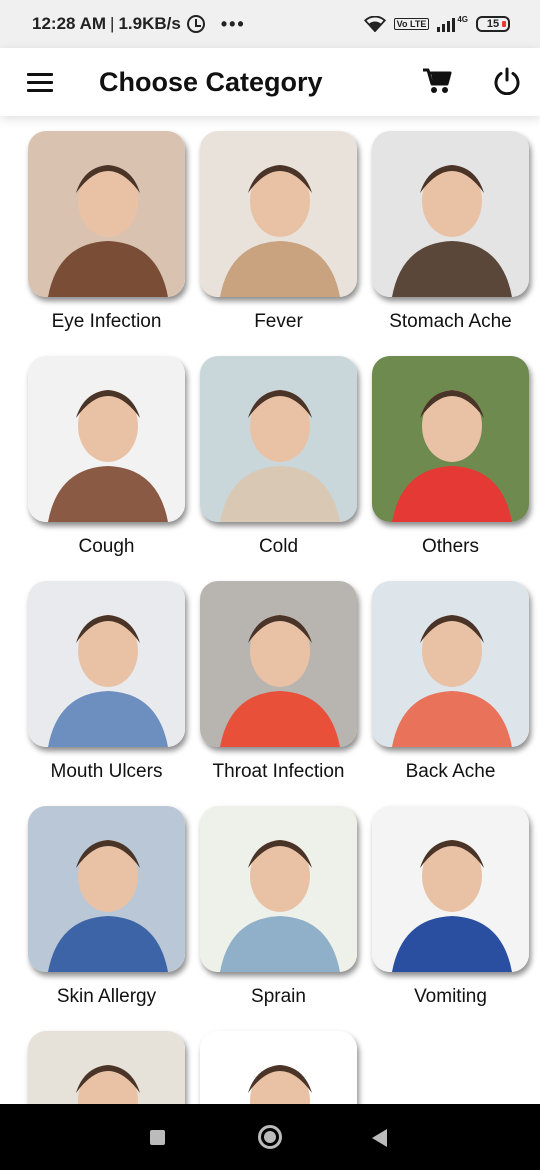 The height and width of the screenshot is (1170, 540). I want to click on category-tile: Stomach Ache, so click(452, 232).